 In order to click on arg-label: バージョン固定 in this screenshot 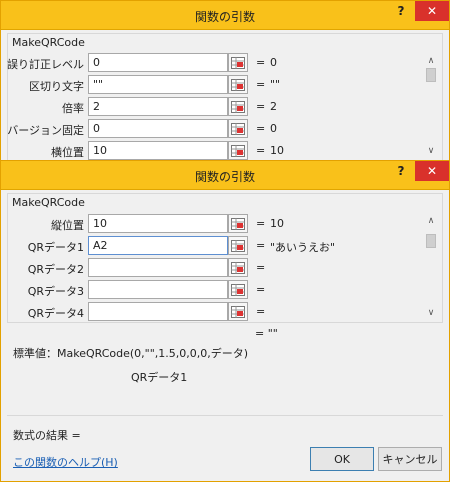, I will do `click(45, 130)`.